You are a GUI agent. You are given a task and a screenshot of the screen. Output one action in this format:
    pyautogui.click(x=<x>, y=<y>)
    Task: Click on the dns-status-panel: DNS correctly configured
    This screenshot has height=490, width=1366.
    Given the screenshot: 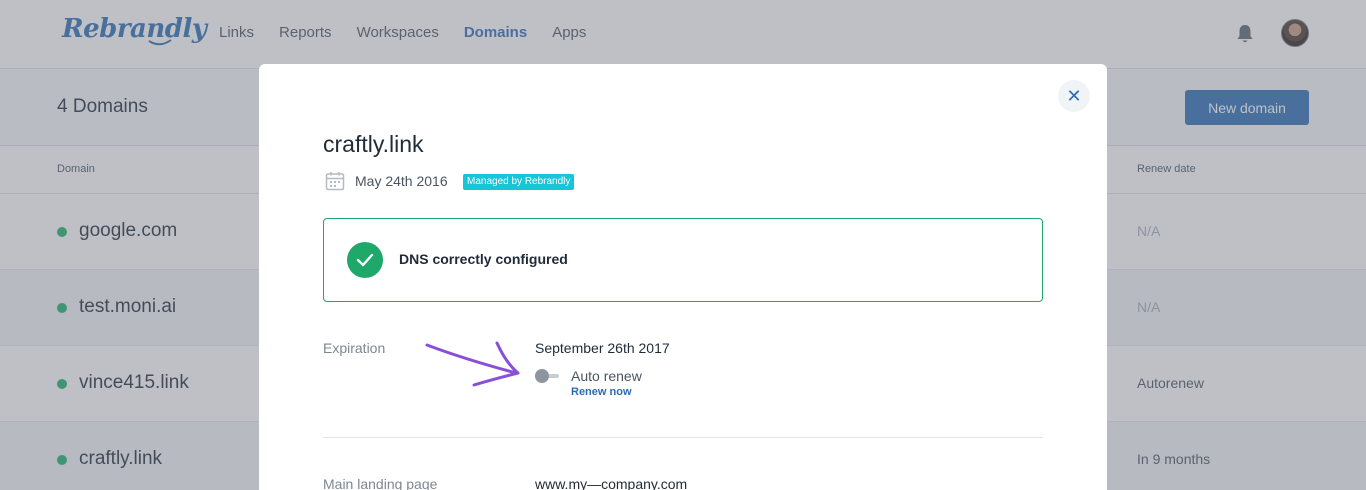 What is the action you would take?
    pyautogui.click(x=683, y=260)
    